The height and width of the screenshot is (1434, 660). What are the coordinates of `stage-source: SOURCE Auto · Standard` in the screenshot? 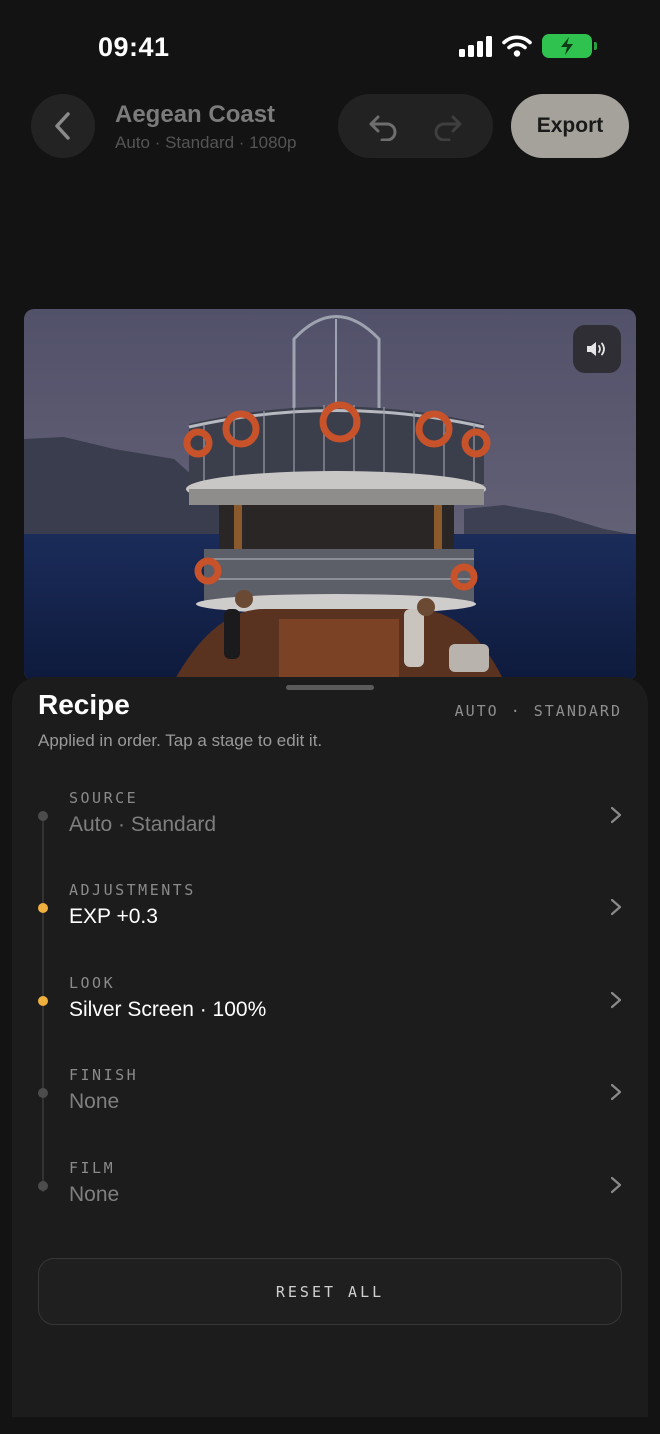 It's located at (330, 818).